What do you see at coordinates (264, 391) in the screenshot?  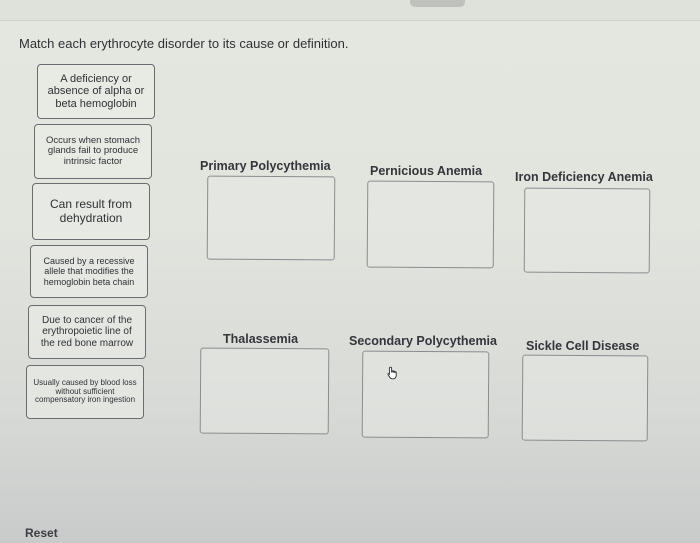 I see `drop-zone-thalassemia` at bounding box center [264, 391].